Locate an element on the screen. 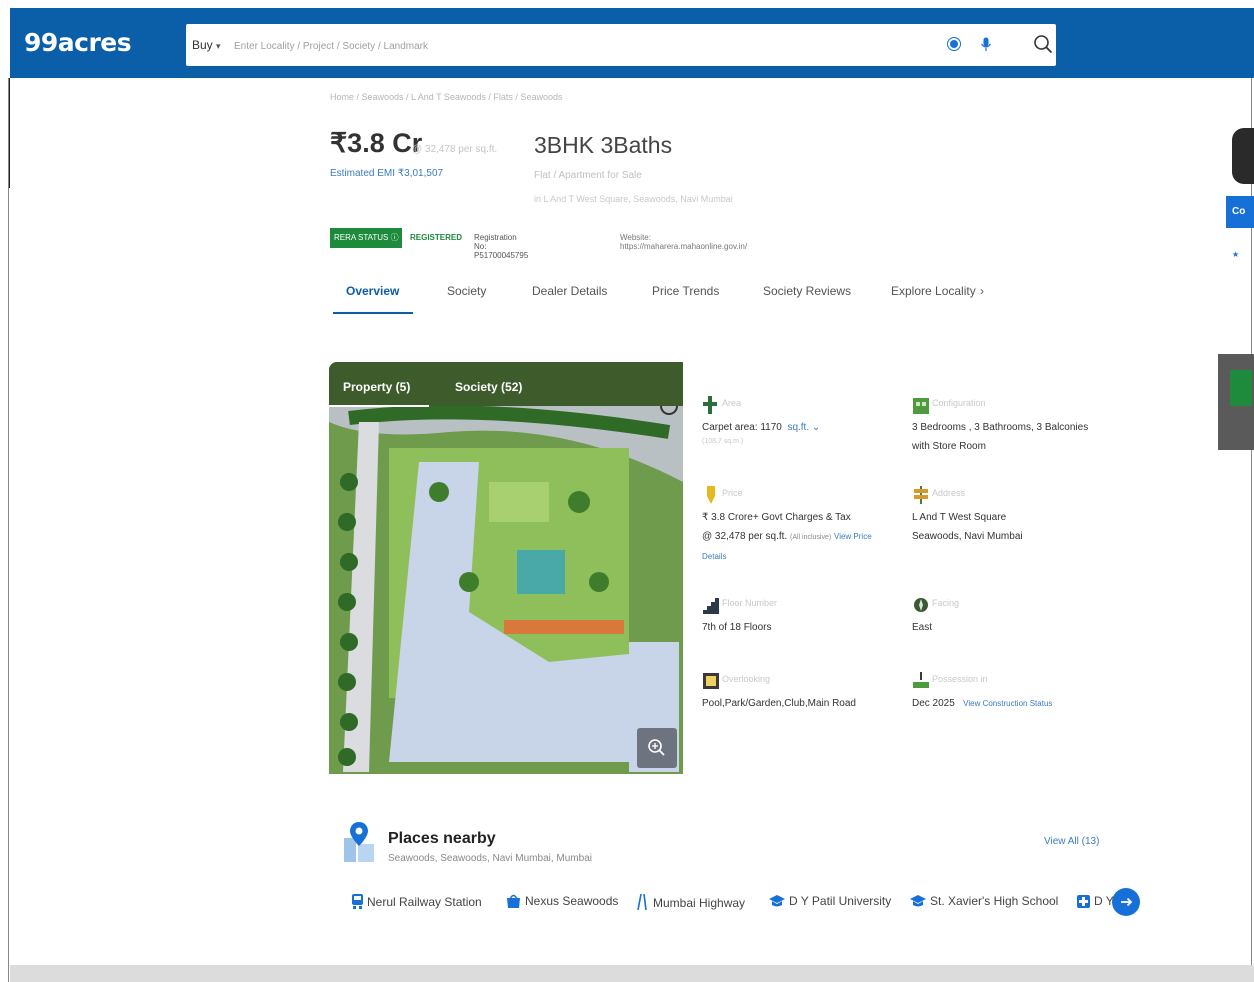 The width and height of the screenshot is (1254, 982). tab-explore-locality: Explore Locality is located at coordinates (933, 291).